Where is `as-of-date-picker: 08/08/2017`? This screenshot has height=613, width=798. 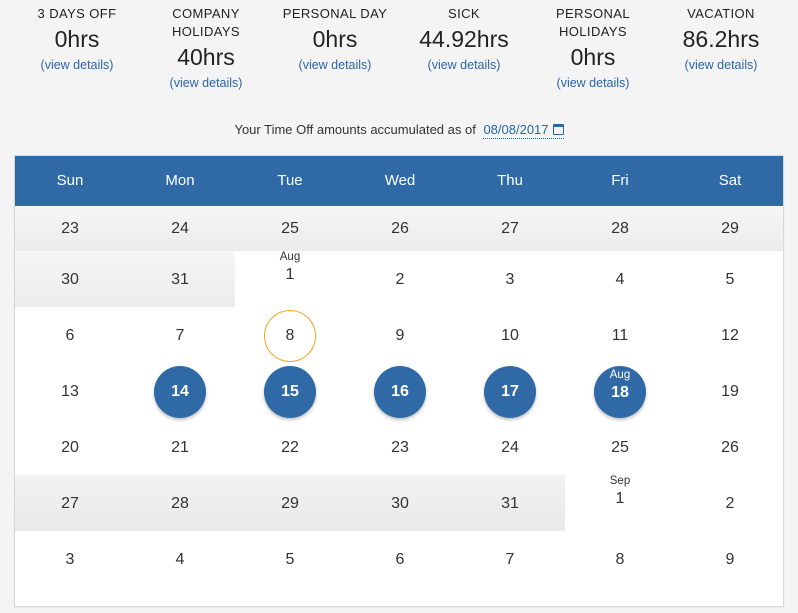 as-of-date-picker: 08/08/2017 is located at coordinates (523, 130).